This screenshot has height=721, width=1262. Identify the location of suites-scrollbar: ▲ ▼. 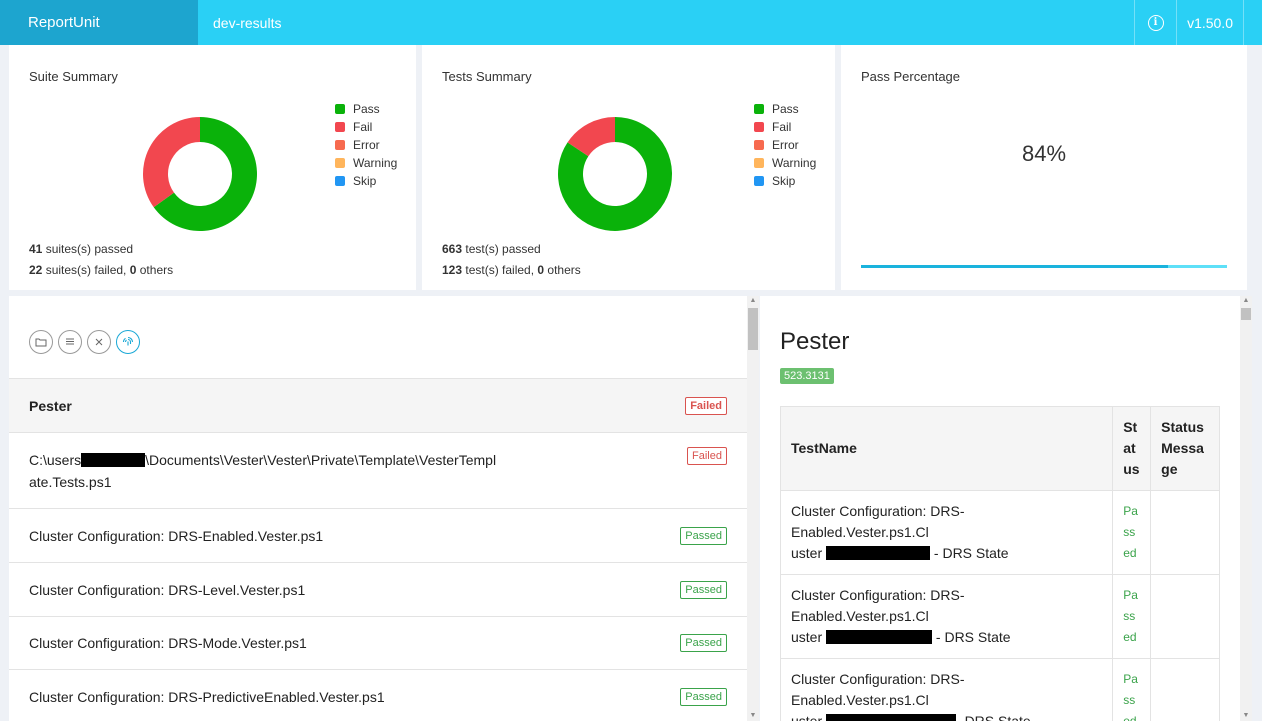
(753, 508).